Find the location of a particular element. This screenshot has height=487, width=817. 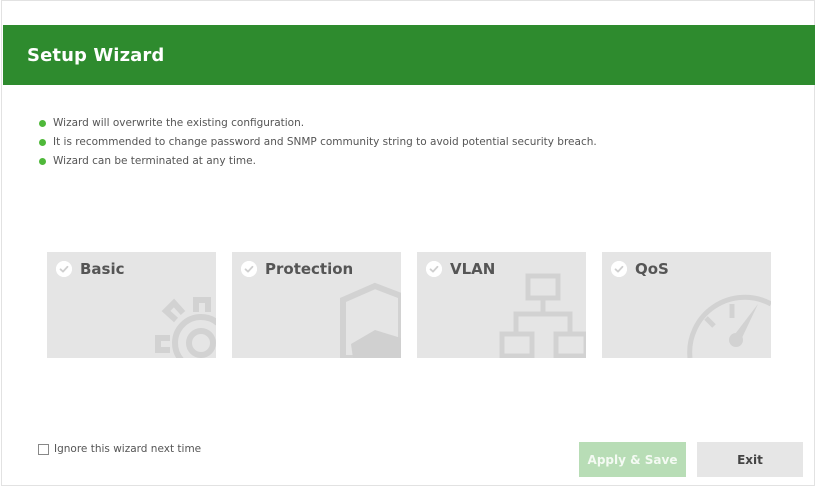

exit-button: Exit is located at coordinates (750, 459).